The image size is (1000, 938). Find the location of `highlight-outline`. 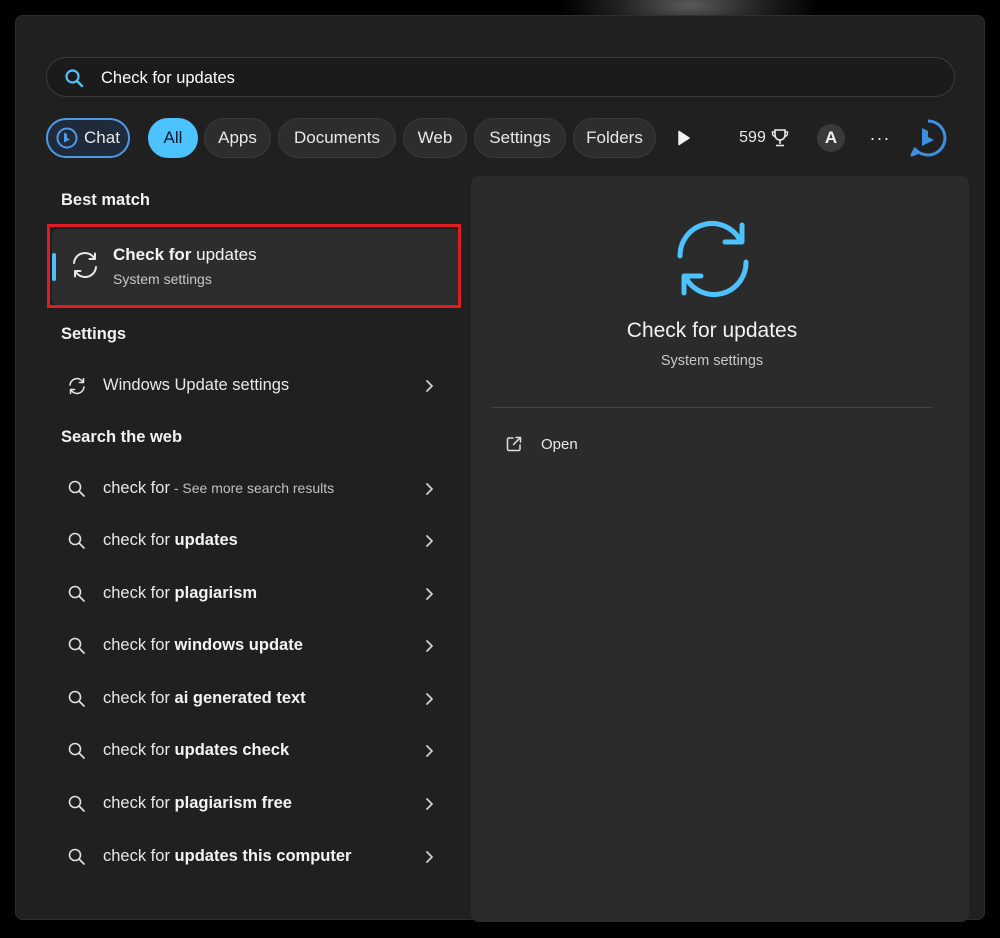

highlight-outline is located at coordinates (254, 266).